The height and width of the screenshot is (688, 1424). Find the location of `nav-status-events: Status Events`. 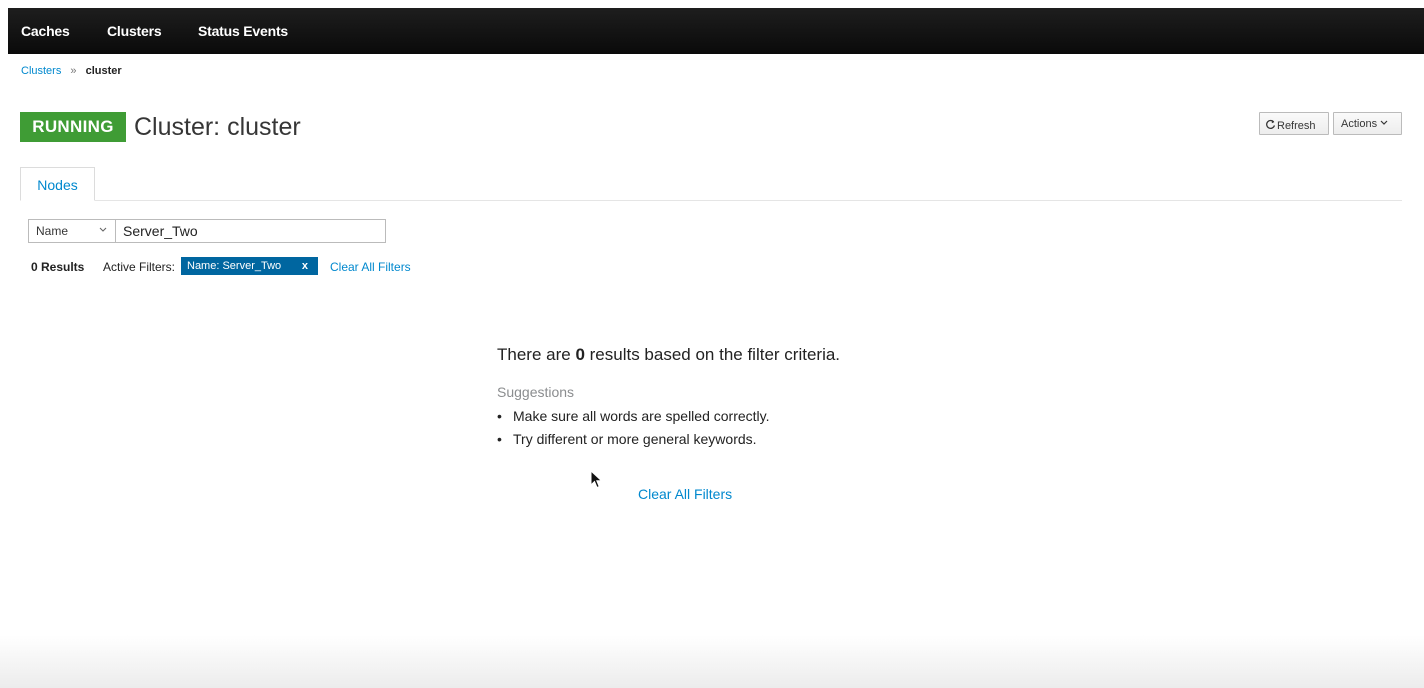

nav-status-events: Status Events is located at coordinates (243, 31).